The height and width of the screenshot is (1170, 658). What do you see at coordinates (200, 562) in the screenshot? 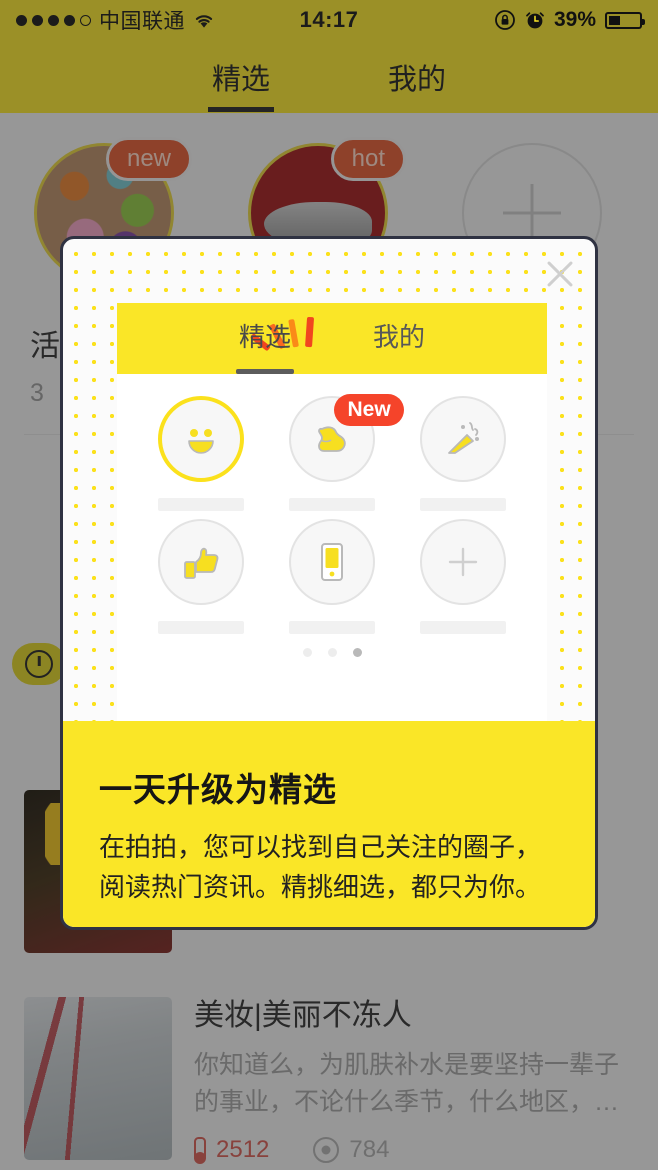
I see `thumbs-up-icon` at bounding box center [200, 562].